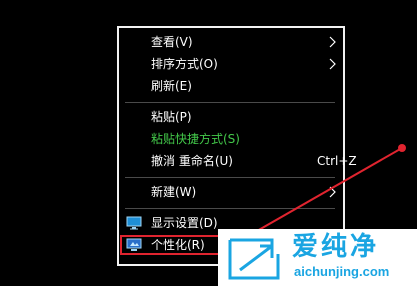 This screenshot has width=417, height=286. I want to click on menu-item-label: 撤消 重命名(U), so click(192, 161).